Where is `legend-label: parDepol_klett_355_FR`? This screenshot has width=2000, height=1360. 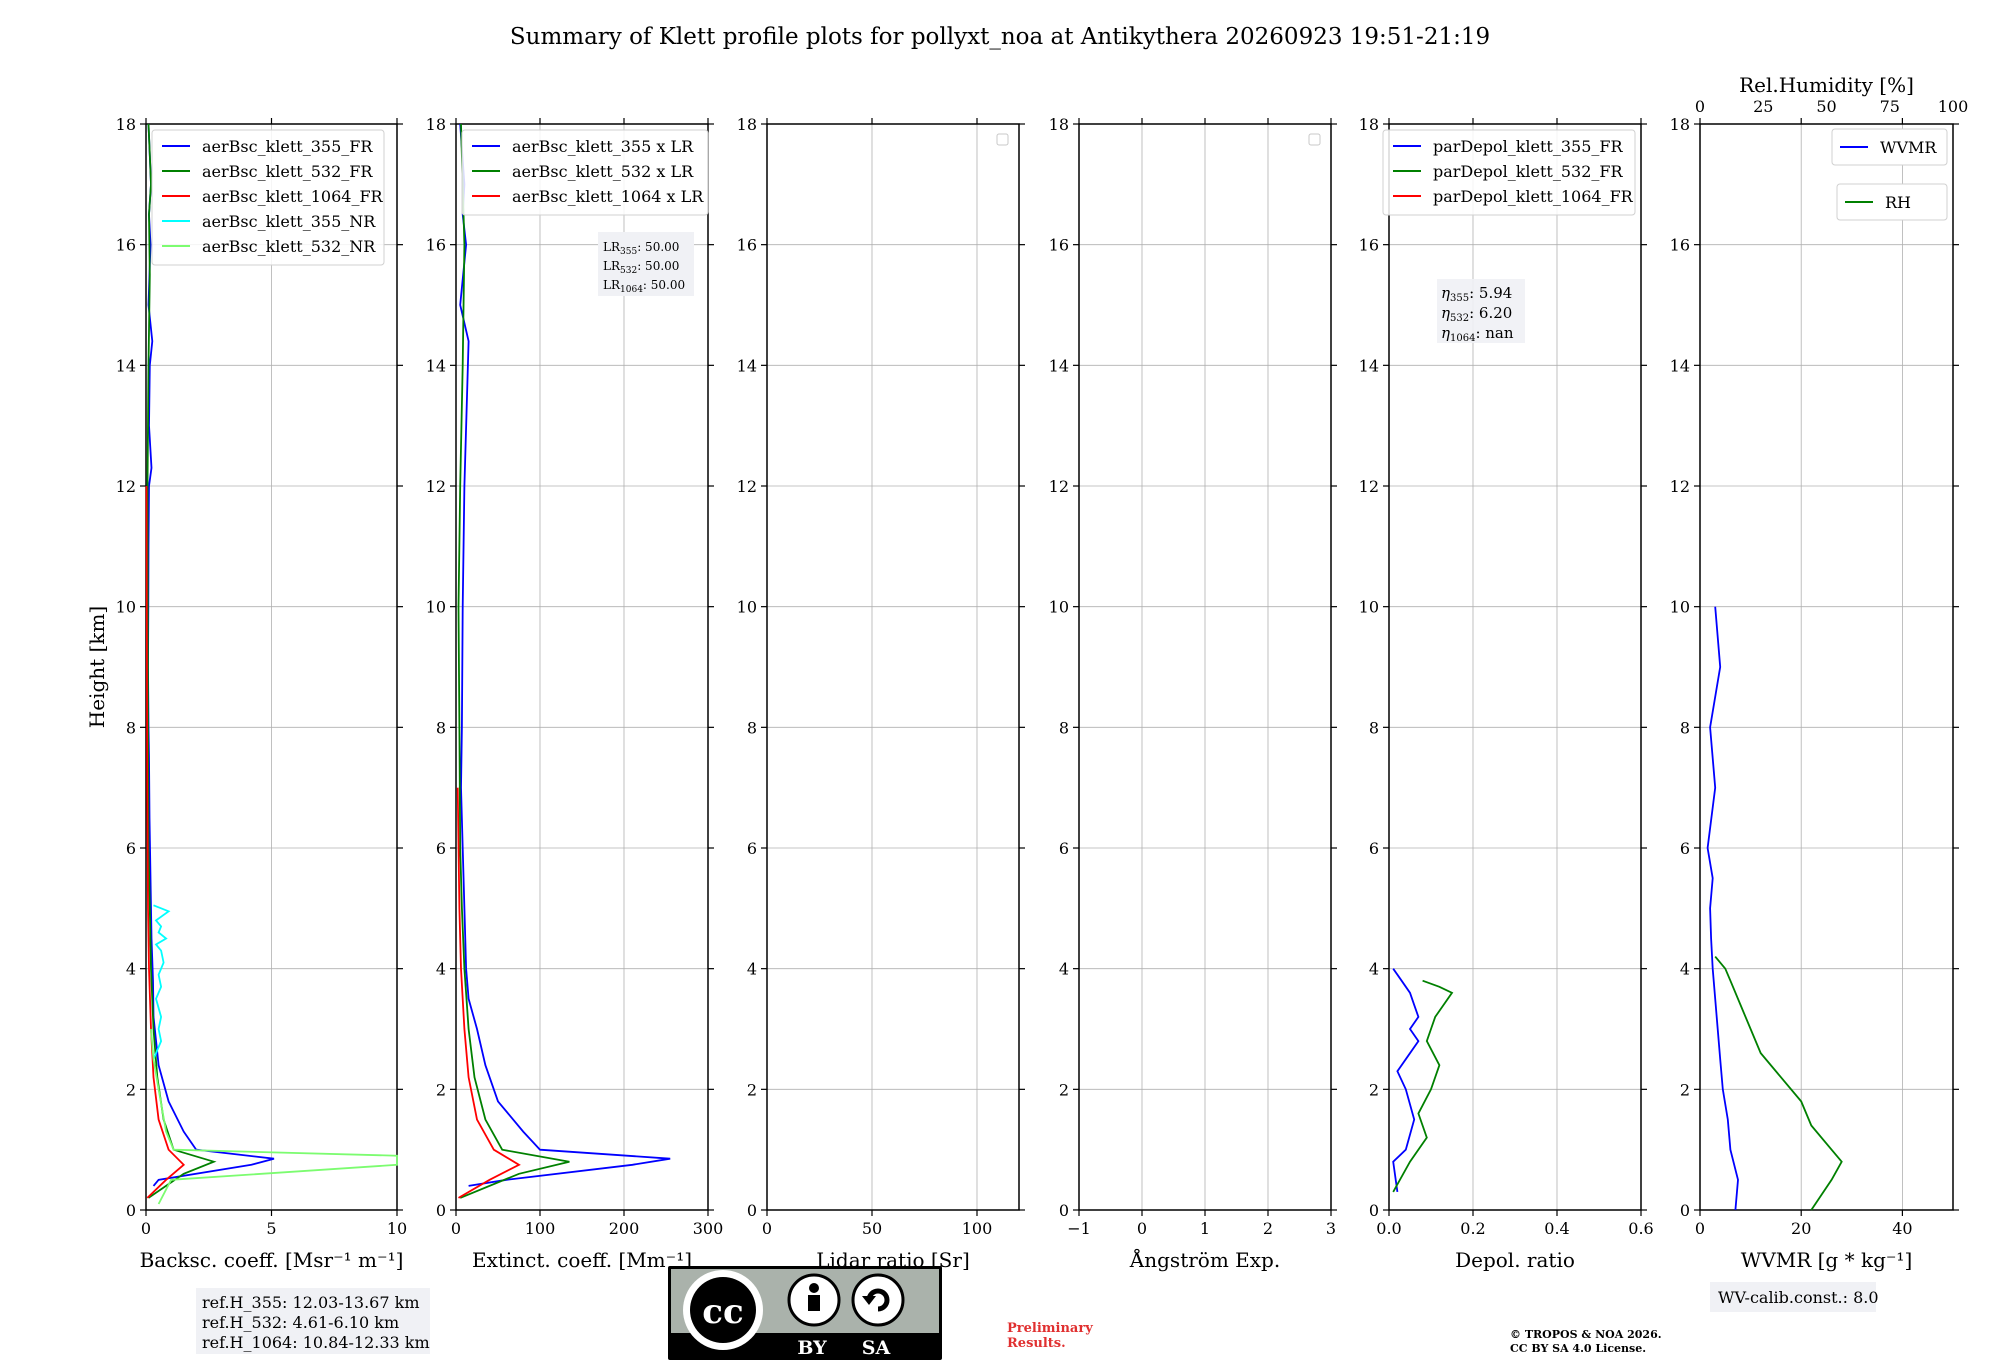 legend-label: parDepol_klett_355_FR is located at coordinates (1528, 146).